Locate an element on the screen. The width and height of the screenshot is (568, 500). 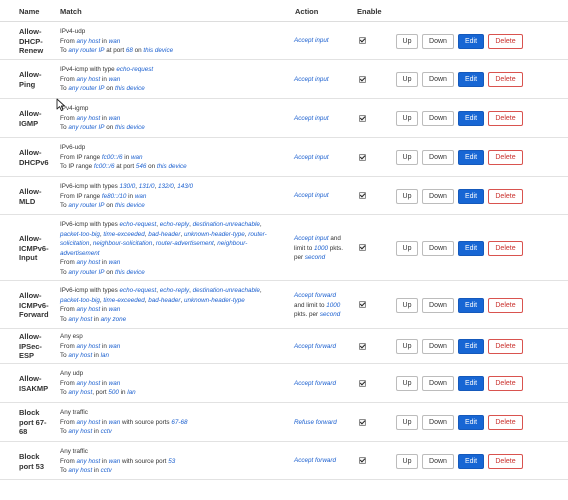
highlighted-value: 132/0 is located at coordinates (166, 186).